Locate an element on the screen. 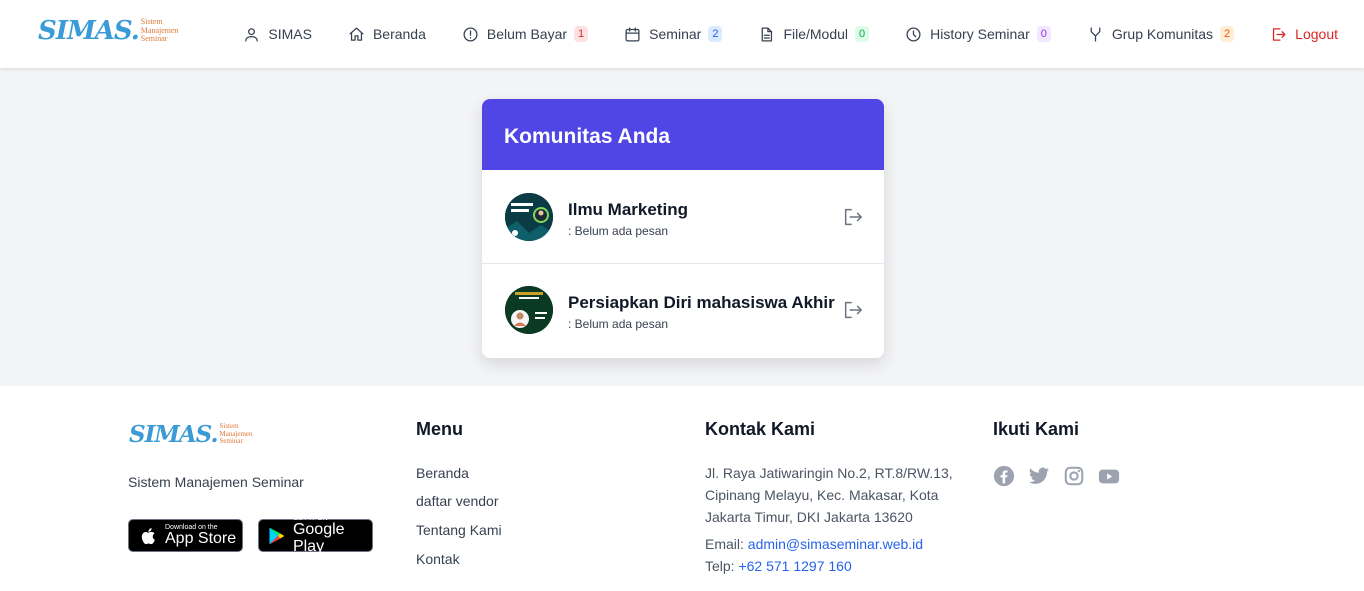  contact-email-line: Email: admin@simaseminar.web.id is located at coordinates (814, 544).